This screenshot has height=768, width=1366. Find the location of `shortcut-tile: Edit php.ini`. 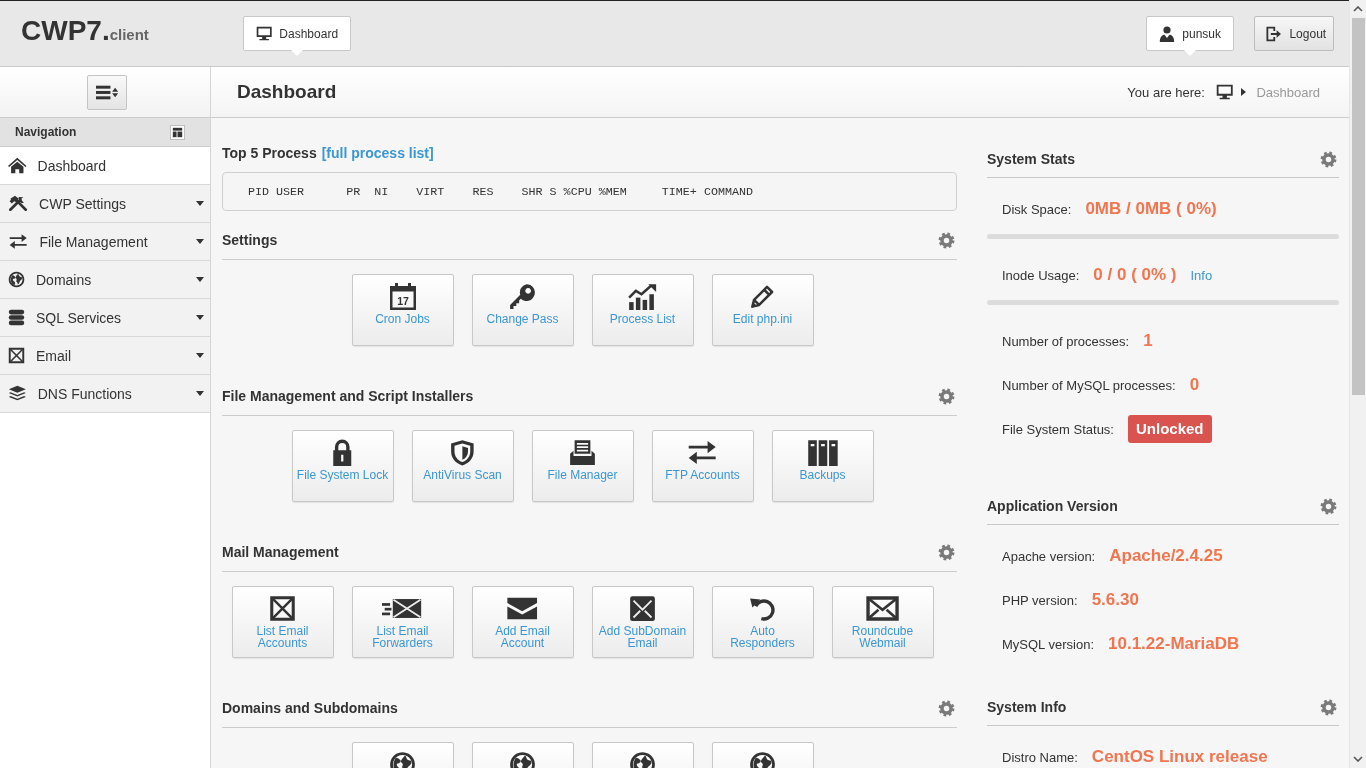

shortcut-tile: Edit php.ini is located at coordinates (762, 310).